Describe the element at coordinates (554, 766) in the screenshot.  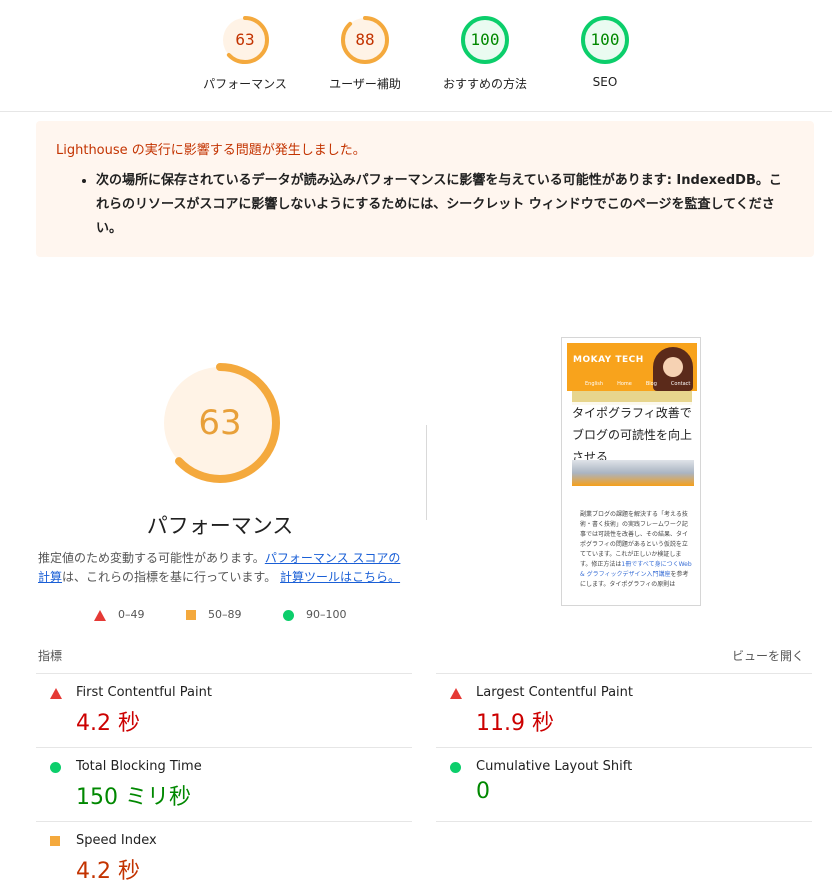
I see `metric-name: Cumulative Layout Shift` at that location.